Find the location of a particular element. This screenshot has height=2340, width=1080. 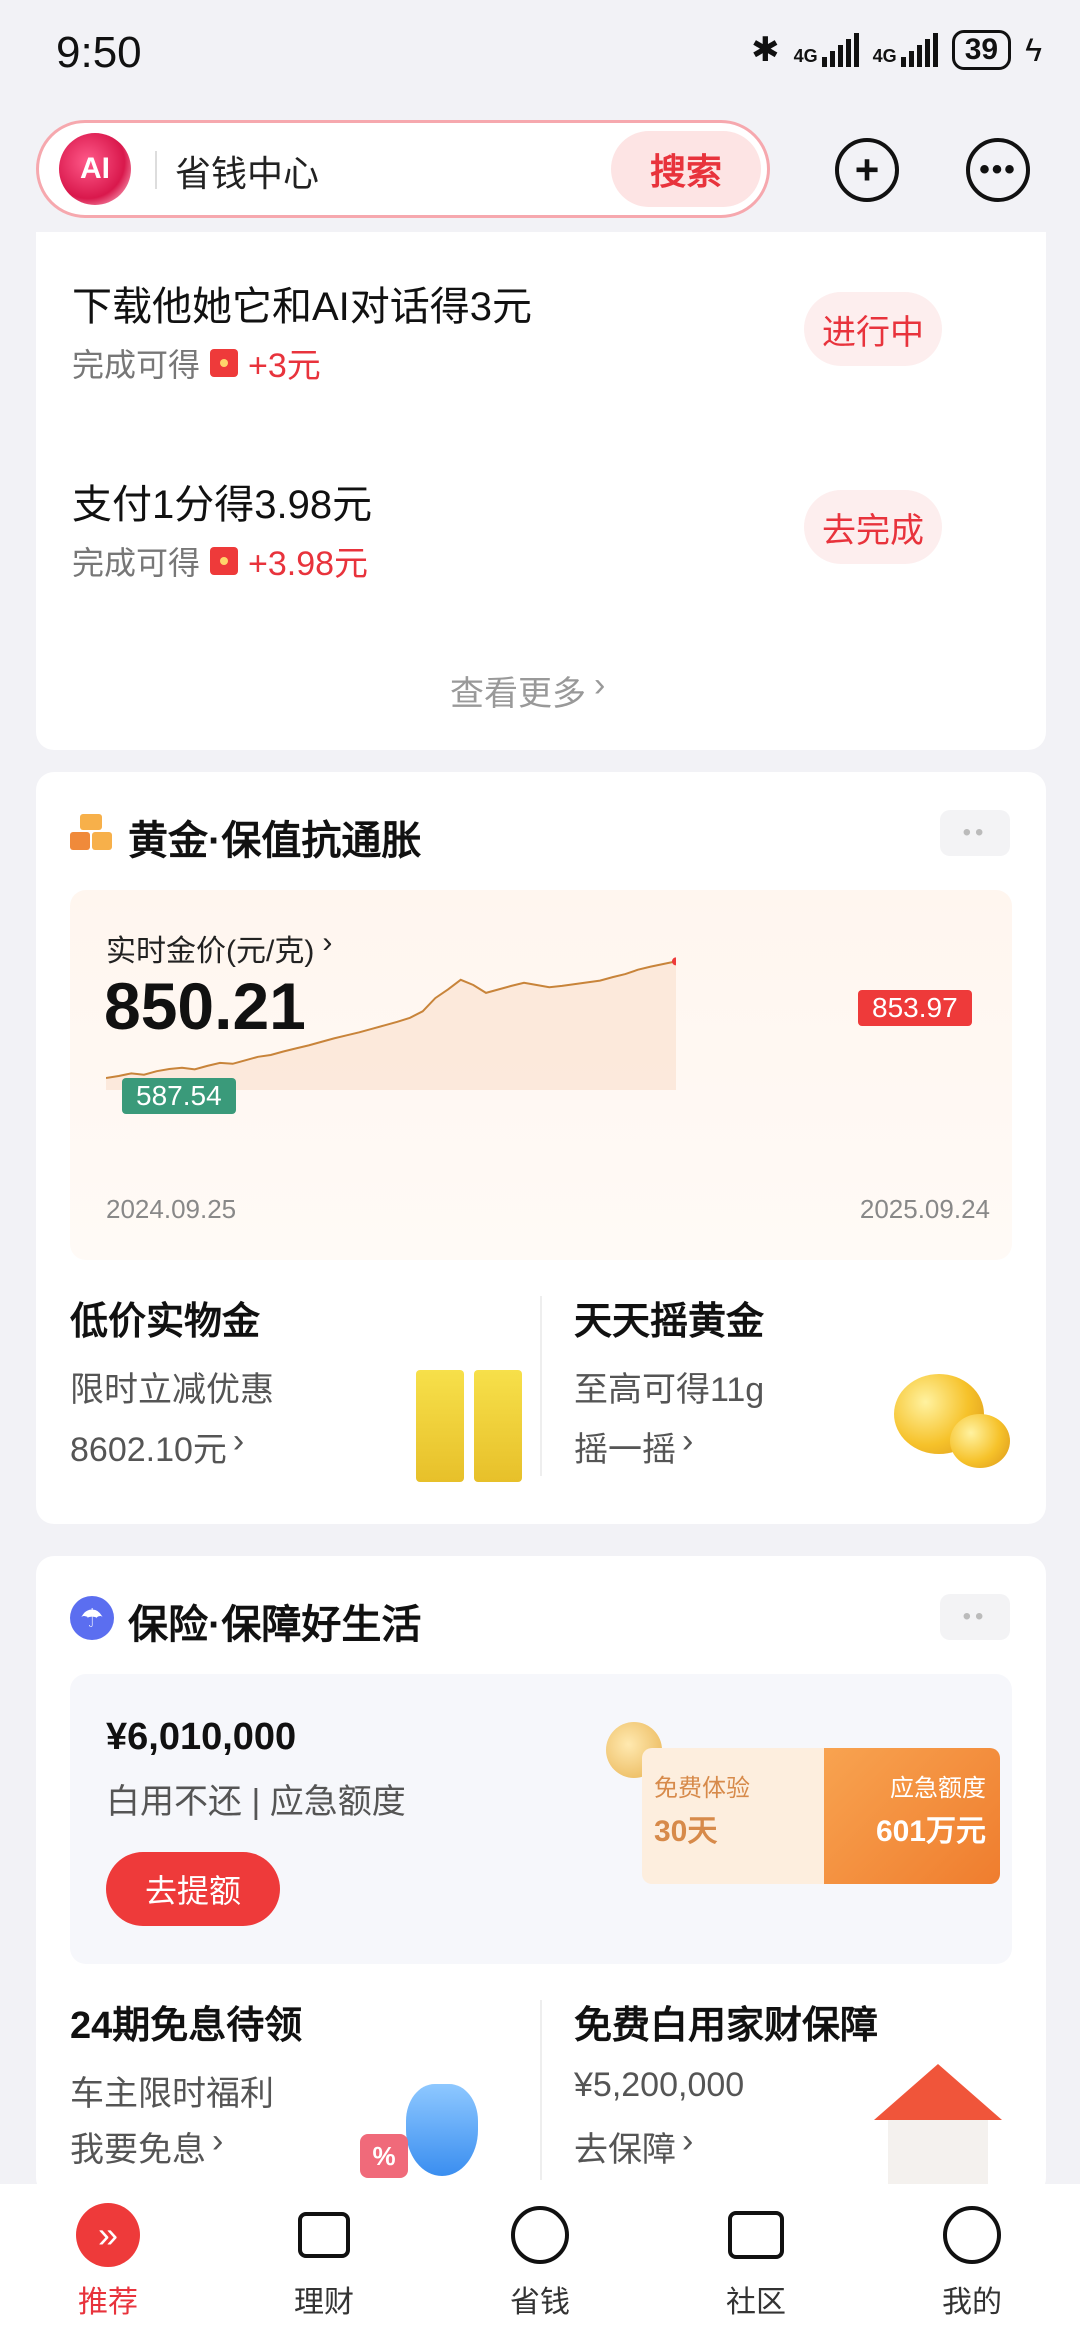

task-item: 支付1分得3.98元 完成可得 +3.98元 is located at coordinates (222, 528).